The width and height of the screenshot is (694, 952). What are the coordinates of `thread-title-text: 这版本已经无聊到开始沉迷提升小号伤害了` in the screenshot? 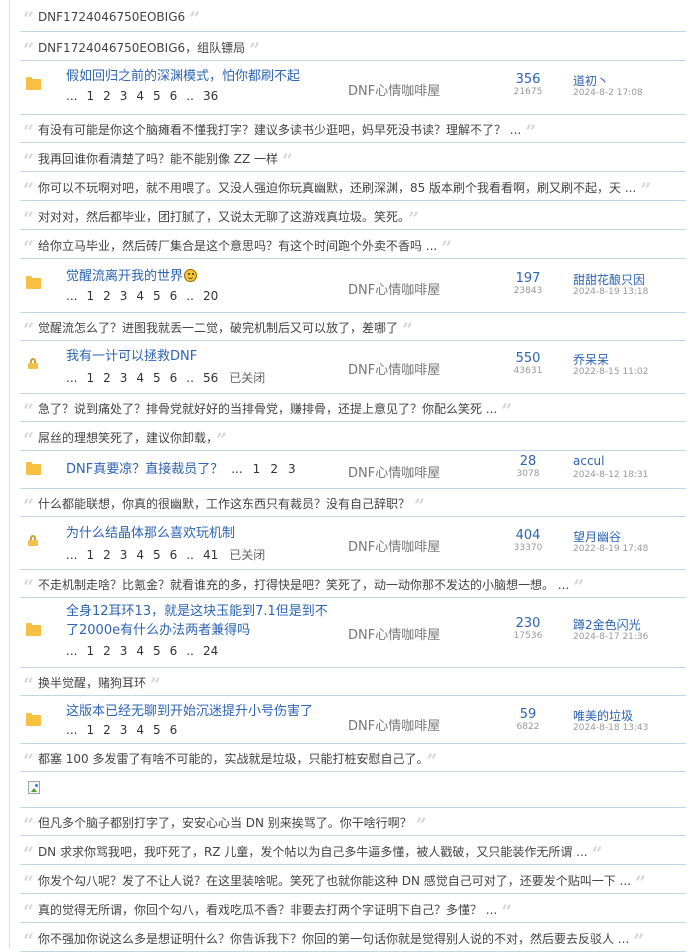 It's located at (189, 711).